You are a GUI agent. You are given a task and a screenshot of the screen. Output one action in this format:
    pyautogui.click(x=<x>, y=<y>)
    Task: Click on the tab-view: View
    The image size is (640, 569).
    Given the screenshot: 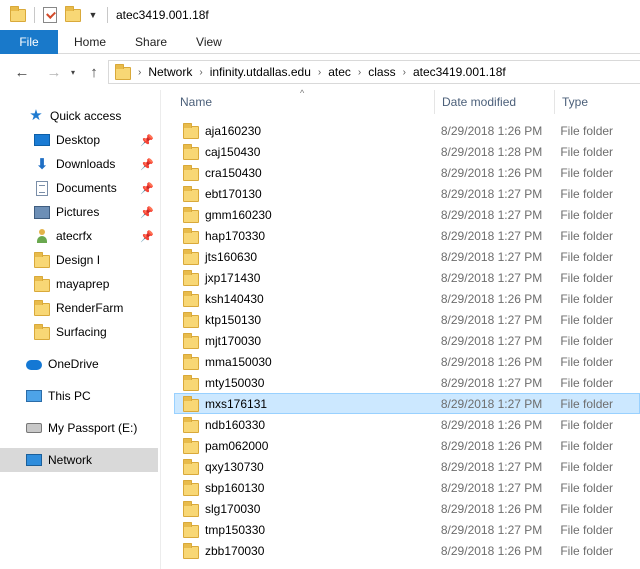 What is the action you would take?
    pyautogui.click(x=209, y=42)
    